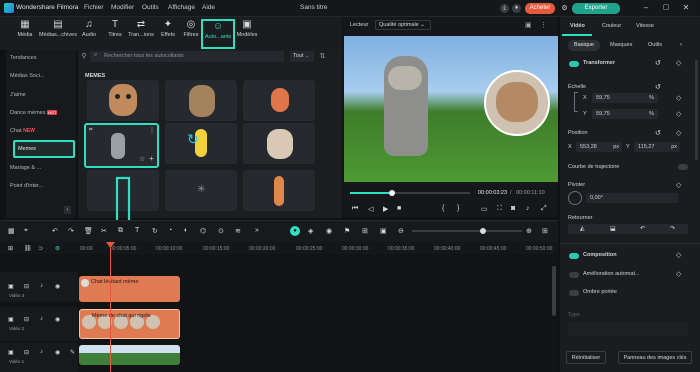 Image resolution: width=700 pixels, height=372 pixels. Describe the element at coordinates (279, 100) in the screenshot. I see `sticker-donut` at that location.